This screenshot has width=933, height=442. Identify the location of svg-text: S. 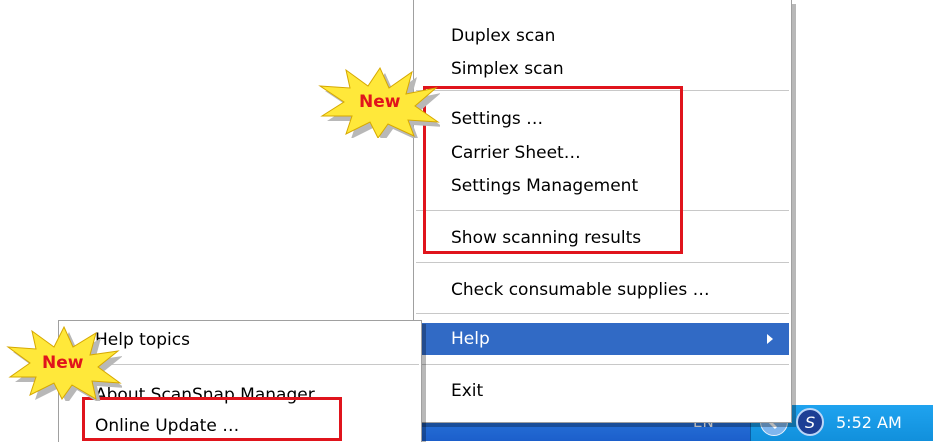
(810, 422).